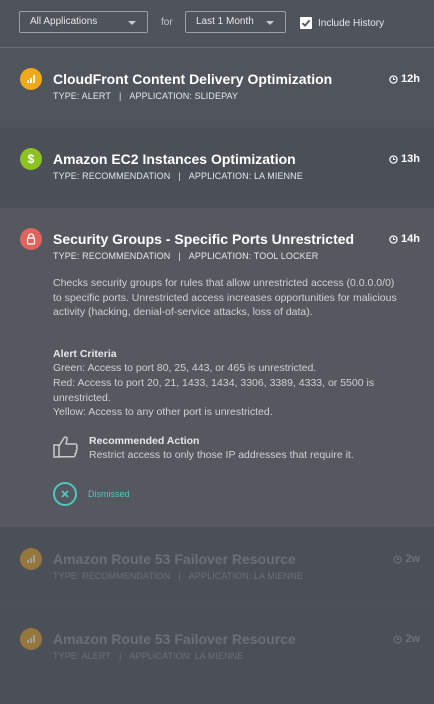 This screenshot has width=434, height=704. What do you see at coordinates (193, 79) in the screenshot?
I see `item-title: CloudFront Content Delivery Optimization` at bounding box center [193, 79].